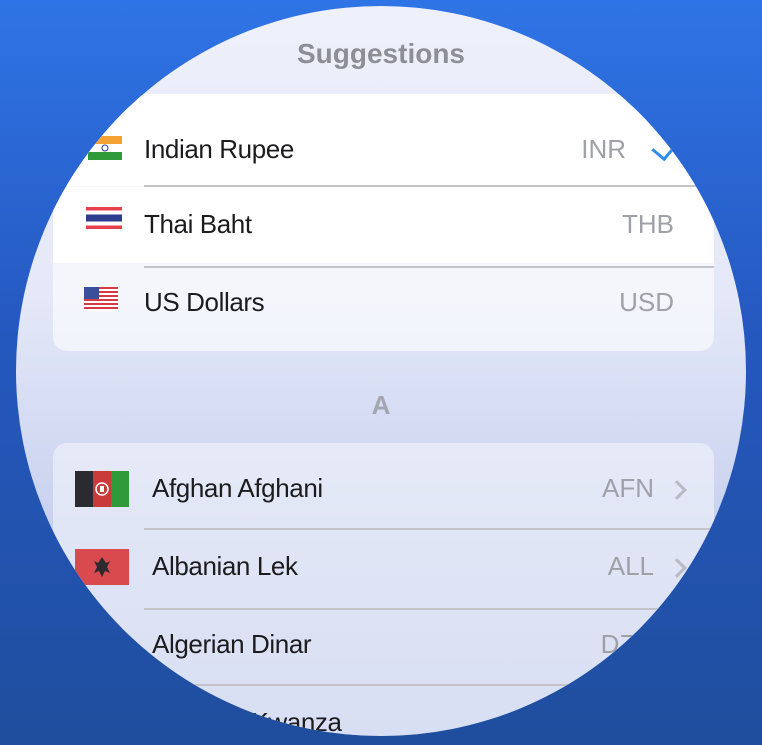  I want to click on list-item-algerian-dinar: Algerian Dinar DZD, so click(383, 647).